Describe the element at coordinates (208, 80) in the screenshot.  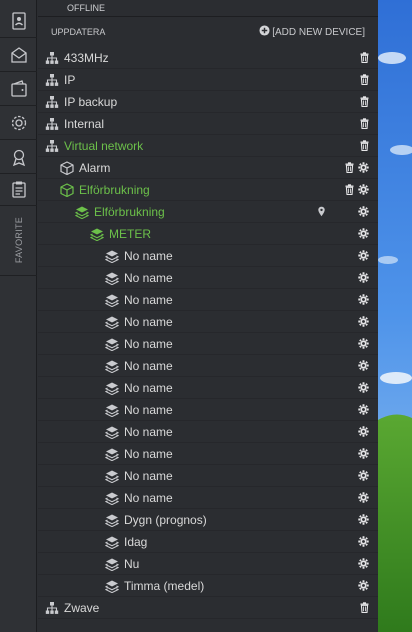
I see `tree-row: IP` at that location.